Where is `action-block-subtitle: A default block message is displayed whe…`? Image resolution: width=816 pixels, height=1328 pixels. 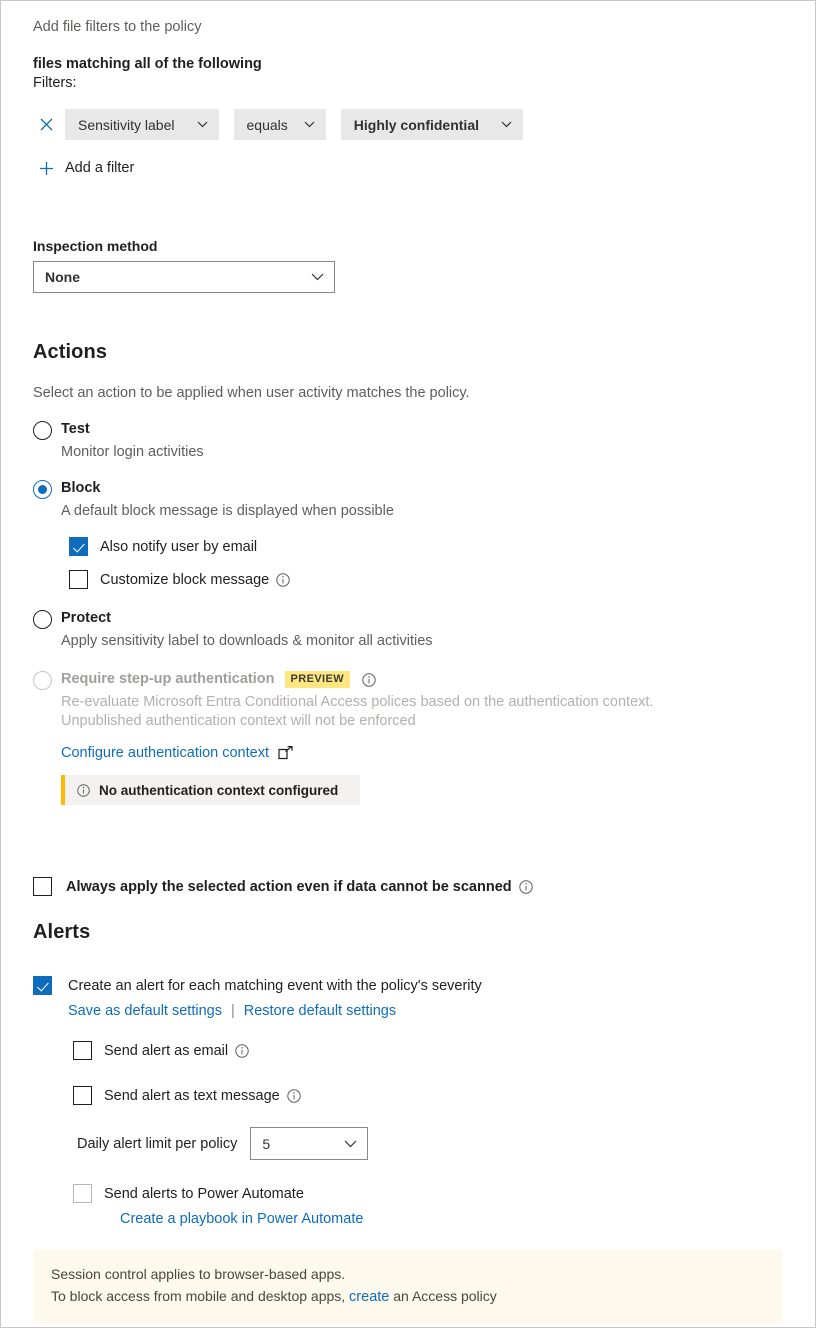
action-block-subtitle: A default block message is displayed whe… is located at coordinates (227, 511).